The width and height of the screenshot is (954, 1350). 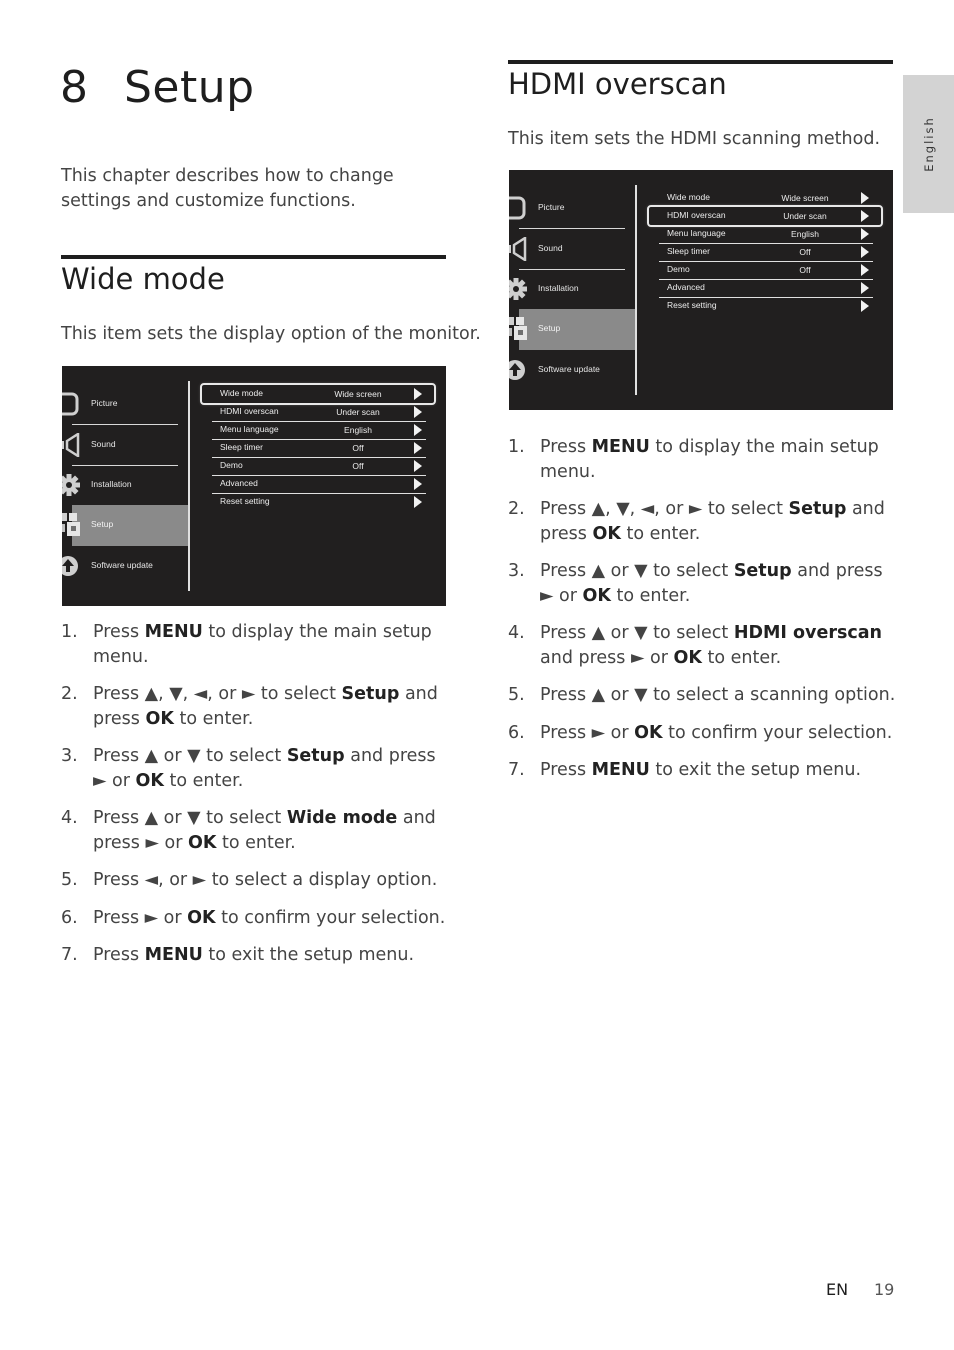 What do you see at coordinates (837, 1289) in the screenshot?
I see `footer-language: EN` at bounding box center [837, 1289].